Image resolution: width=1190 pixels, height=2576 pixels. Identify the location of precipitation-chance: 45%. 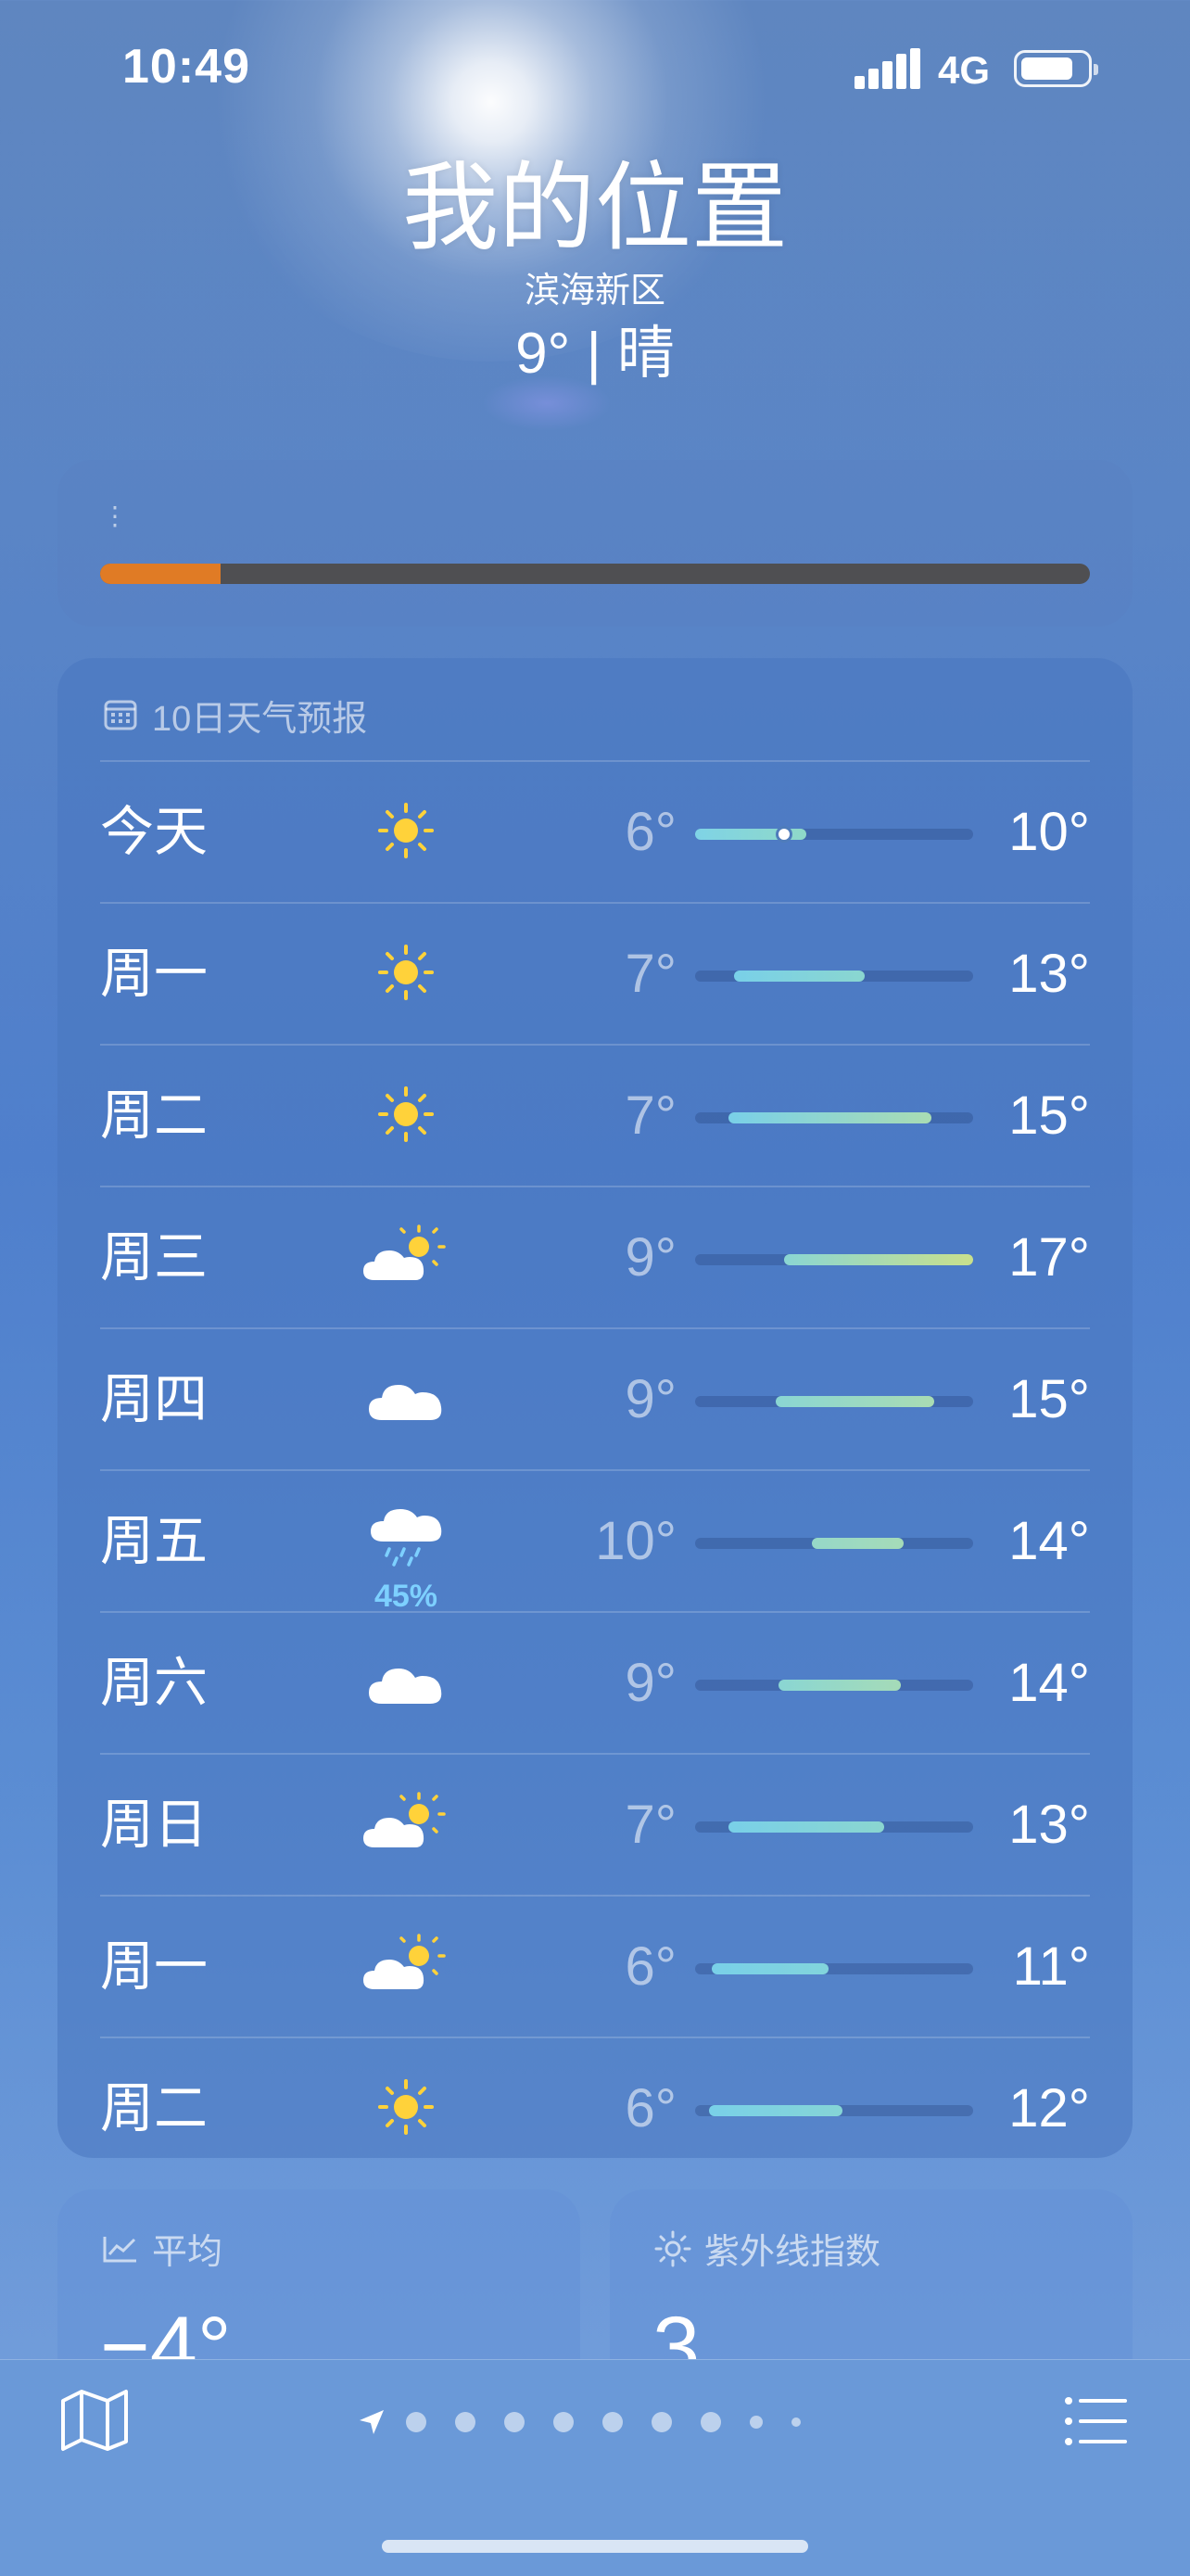
(405, 1596).